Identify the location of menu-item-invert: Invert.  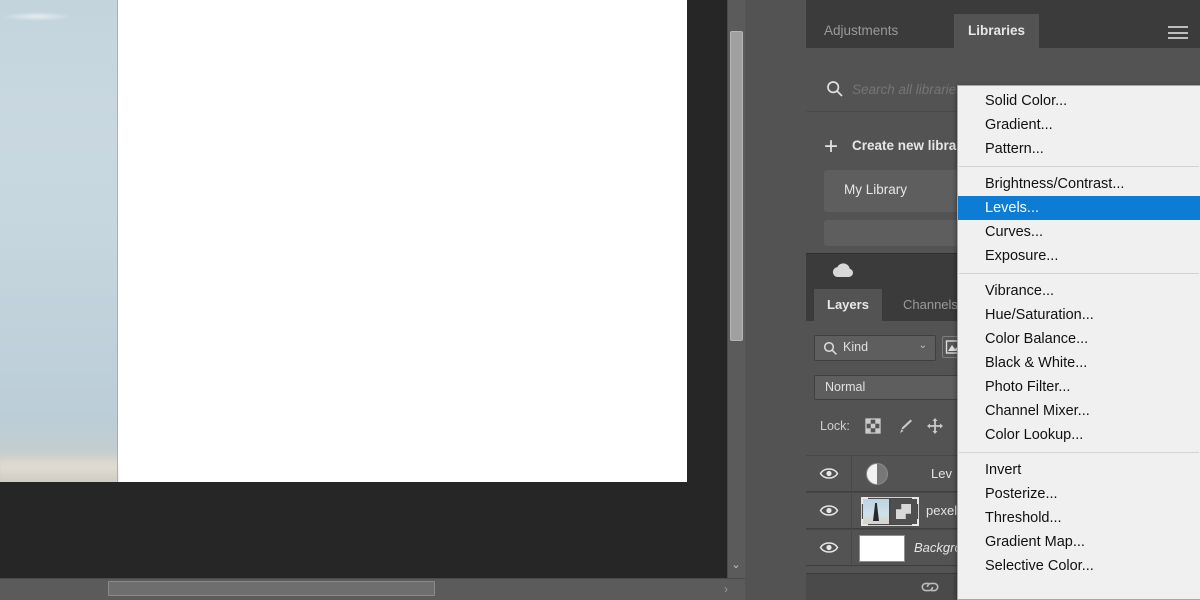
(1079, 470).